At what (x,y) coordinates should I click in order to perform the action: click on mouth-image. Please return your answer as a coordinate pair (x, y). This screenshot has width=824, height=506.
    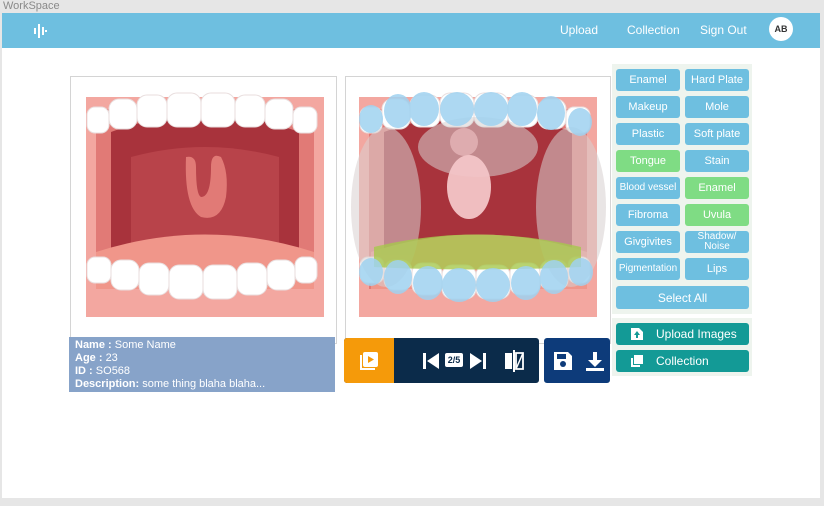
    Looking at the image, I should click on (205, 204).